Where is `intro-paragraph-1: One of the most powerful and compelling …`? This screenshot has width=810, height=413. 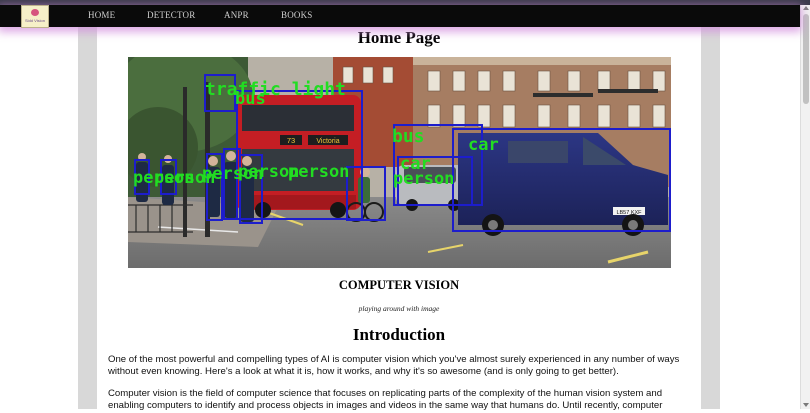 intro-paragraph-1: One of the most powerful and compelling … is located at coordinates (394, 366).